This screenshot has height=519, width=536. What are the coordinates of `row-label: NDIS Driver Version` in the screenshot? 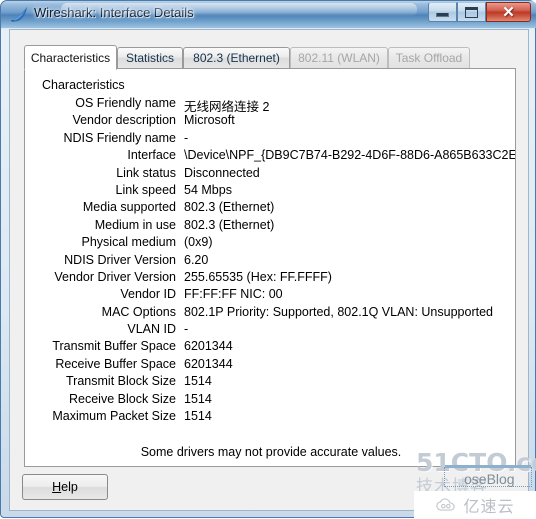 It's located at (120, 259).